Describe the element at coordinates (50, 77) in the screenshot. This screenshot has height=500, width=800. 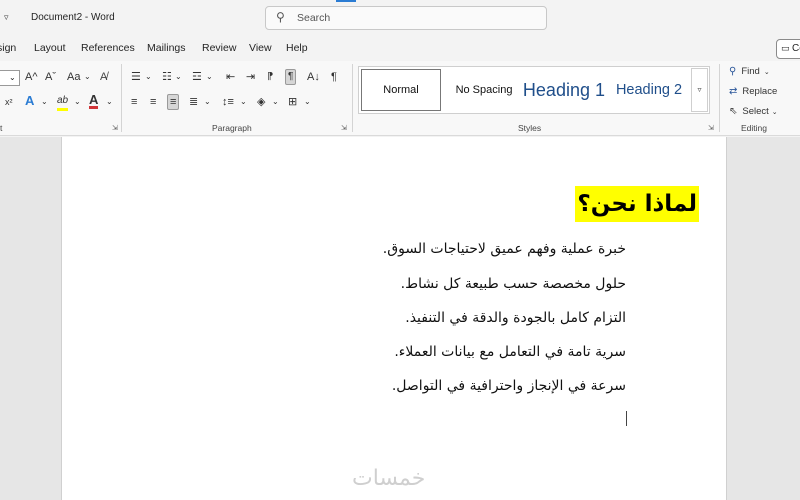
I see `shrink-font-button: Aˇ` at that location.